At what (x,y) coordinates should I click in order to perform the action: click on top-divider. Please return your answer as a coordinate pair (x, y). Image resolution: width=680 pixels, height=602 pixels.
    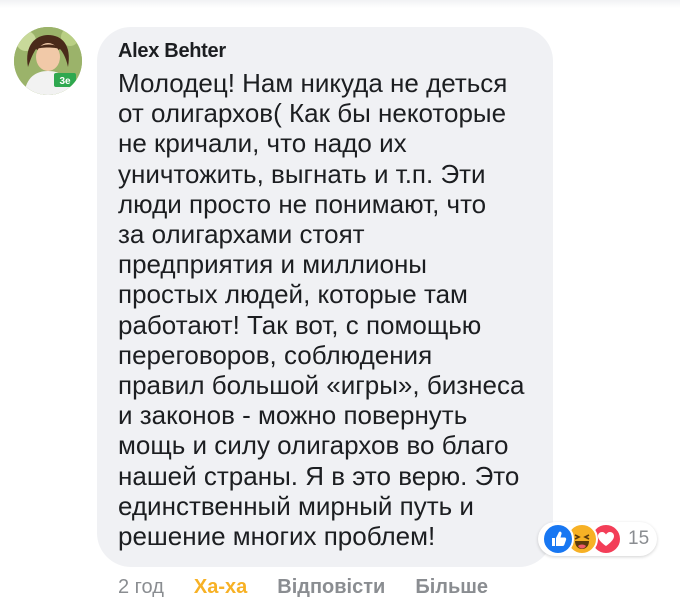
    Looking at the image, I should click on (340, 4).